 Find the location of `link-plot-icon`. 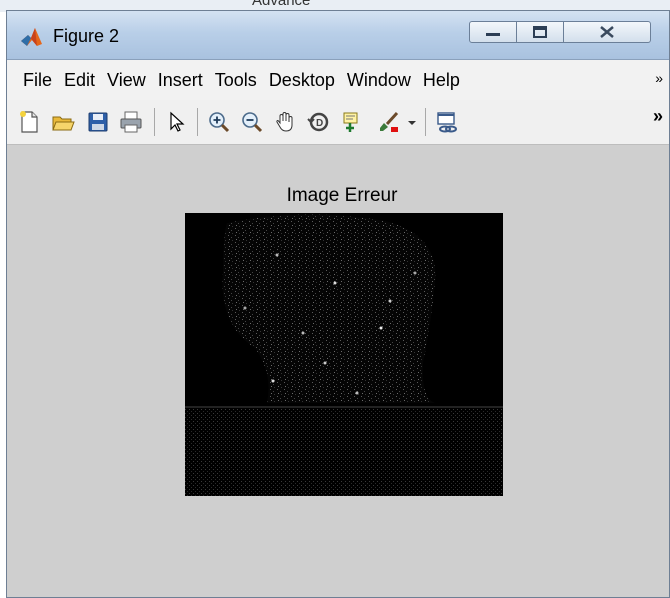

link-plot-icon is located at coordinates (447, 122).